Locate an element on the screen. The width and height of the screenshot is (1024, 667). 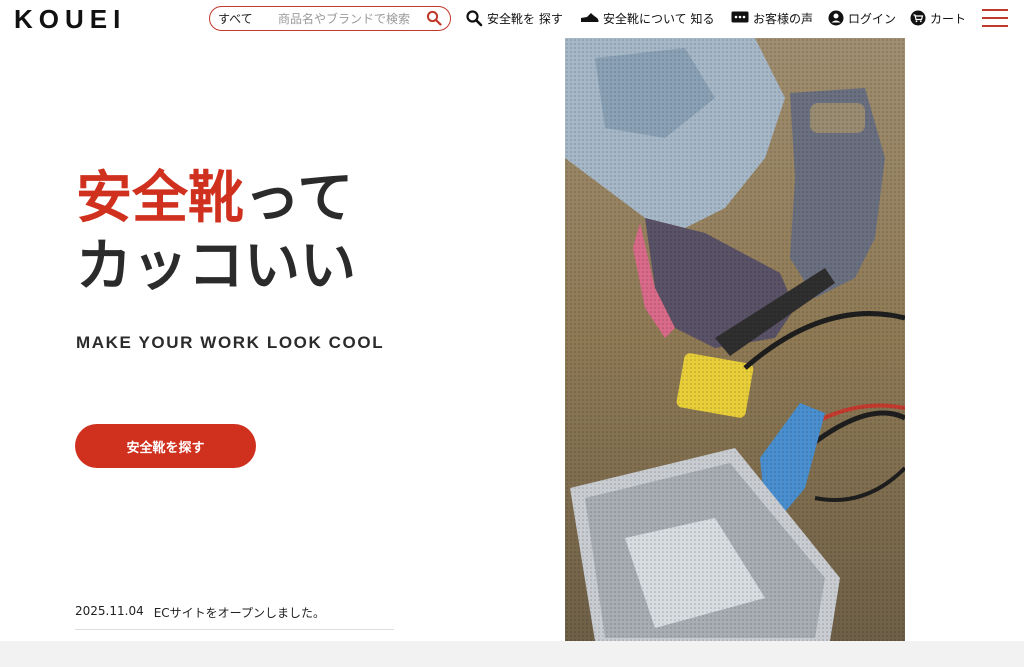
hero-headline: 安全靴って カッコいい is located at coordinates (216, 233).